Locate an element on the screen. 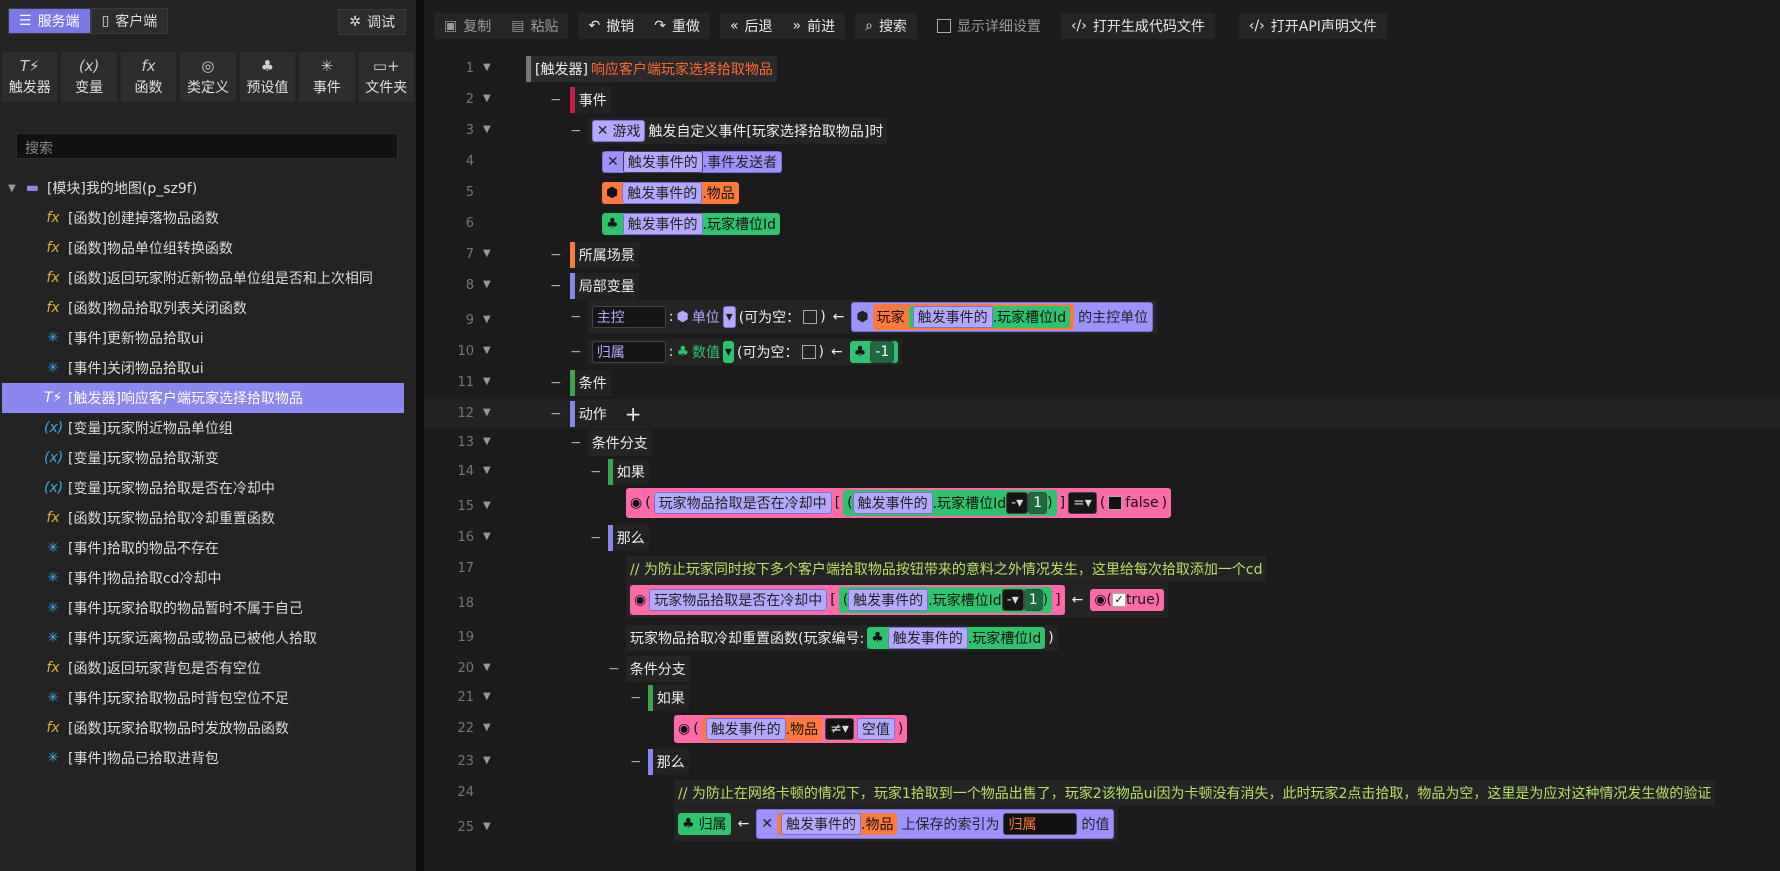 The height and width of the screenshot is (871, 1780). tree-item: fx [函数]返回玩家背包是否有空位 is located at coordinates (208, 668).